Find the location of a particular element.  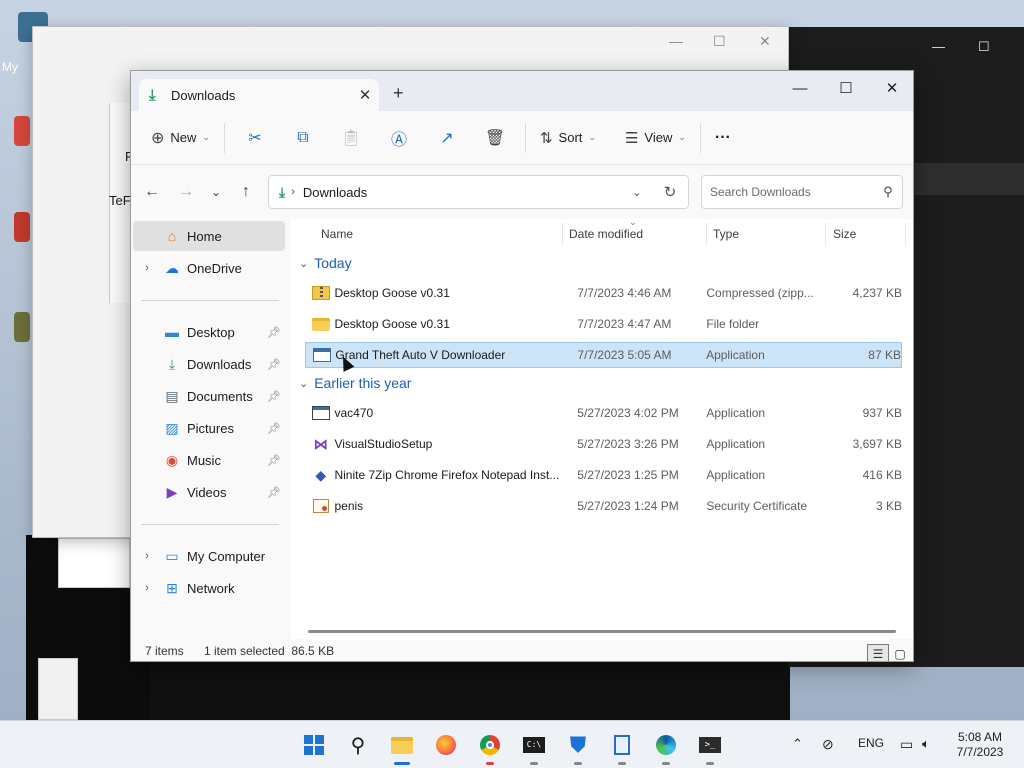

start-button is located at coordinates (314, 745).